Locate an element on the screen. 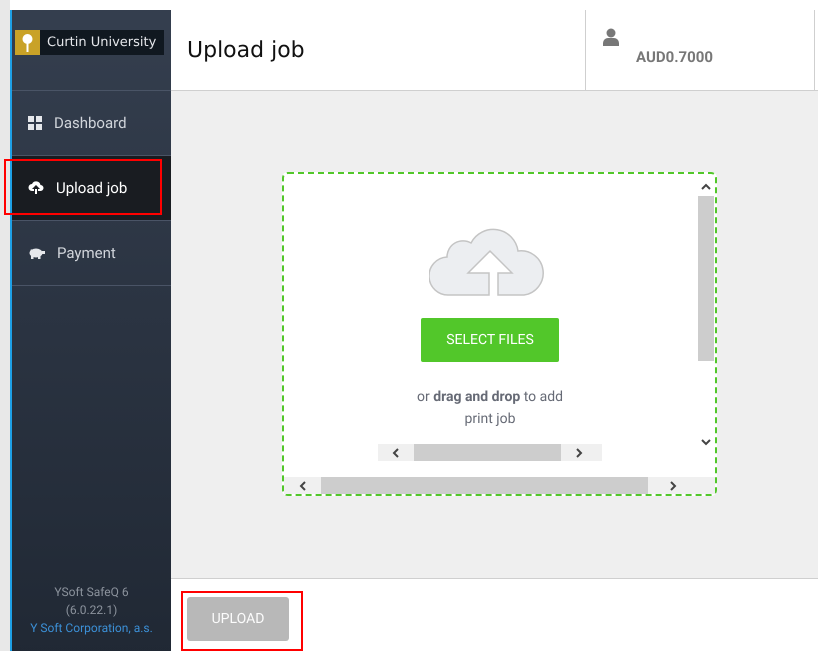 Image resolution: width=818 pixels, height=651 pixels. piggy-bank-icon is located at coordinates (36, 253).